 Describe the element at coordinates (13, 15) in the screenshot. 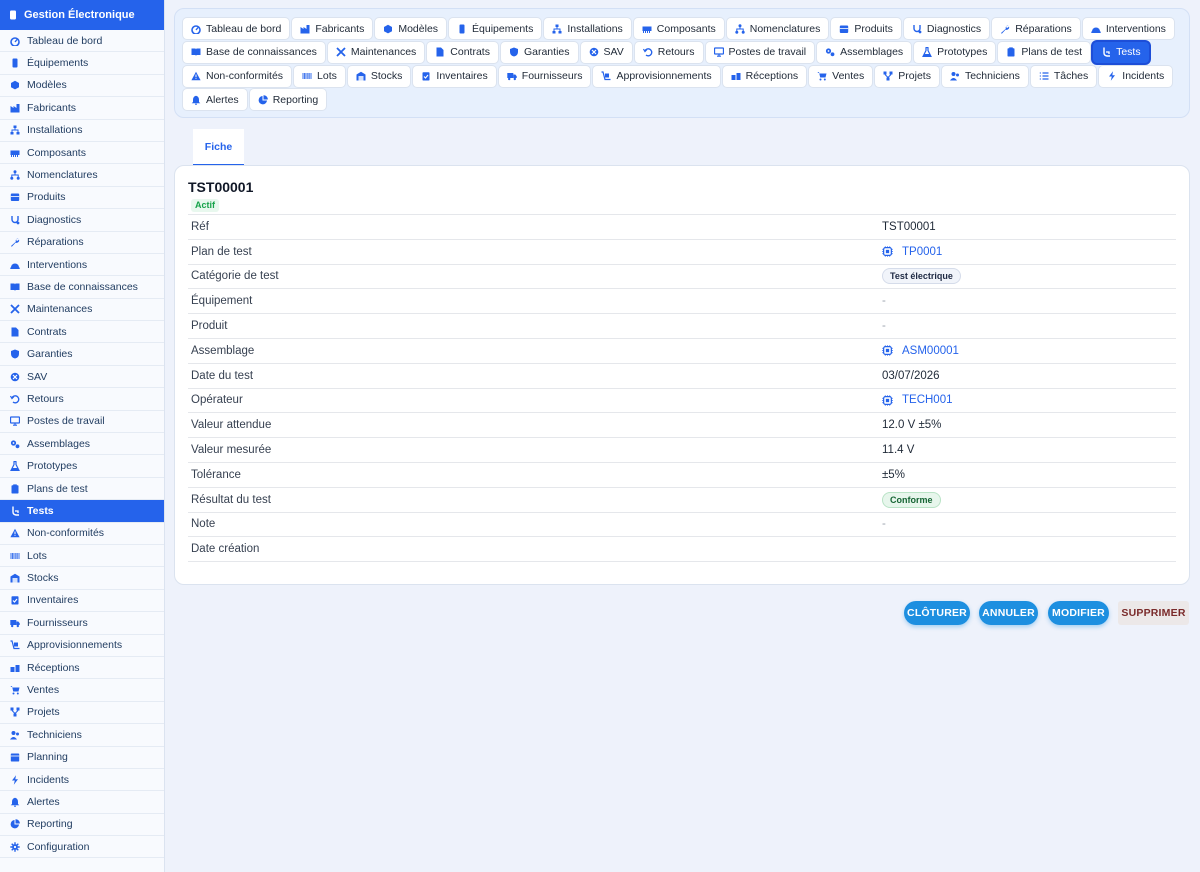

I see `device-icon` at that location.